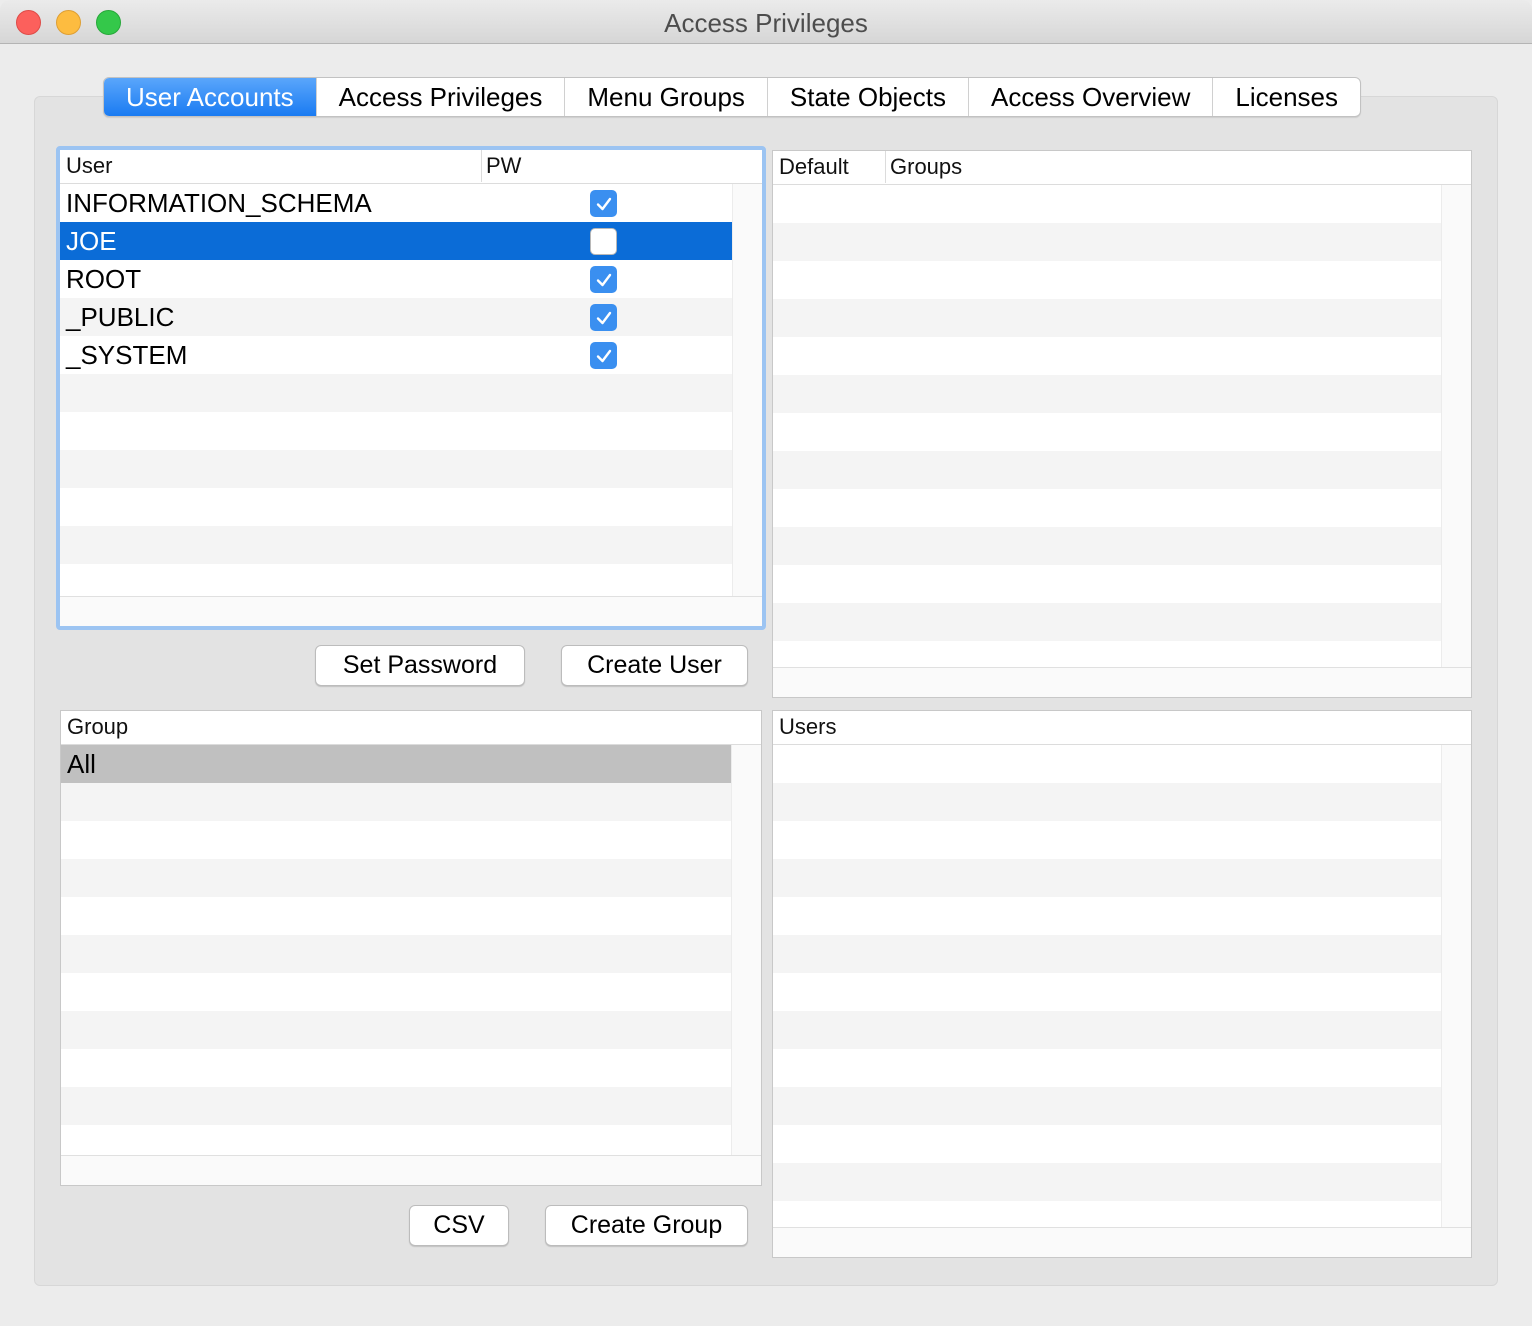 This screenshot has height=1326, width=1532. What do you see at coordinates (1089, 97) in the screenshot?
I see `tab-access-overview: Access Overview` at bounding box center [1089, 97].